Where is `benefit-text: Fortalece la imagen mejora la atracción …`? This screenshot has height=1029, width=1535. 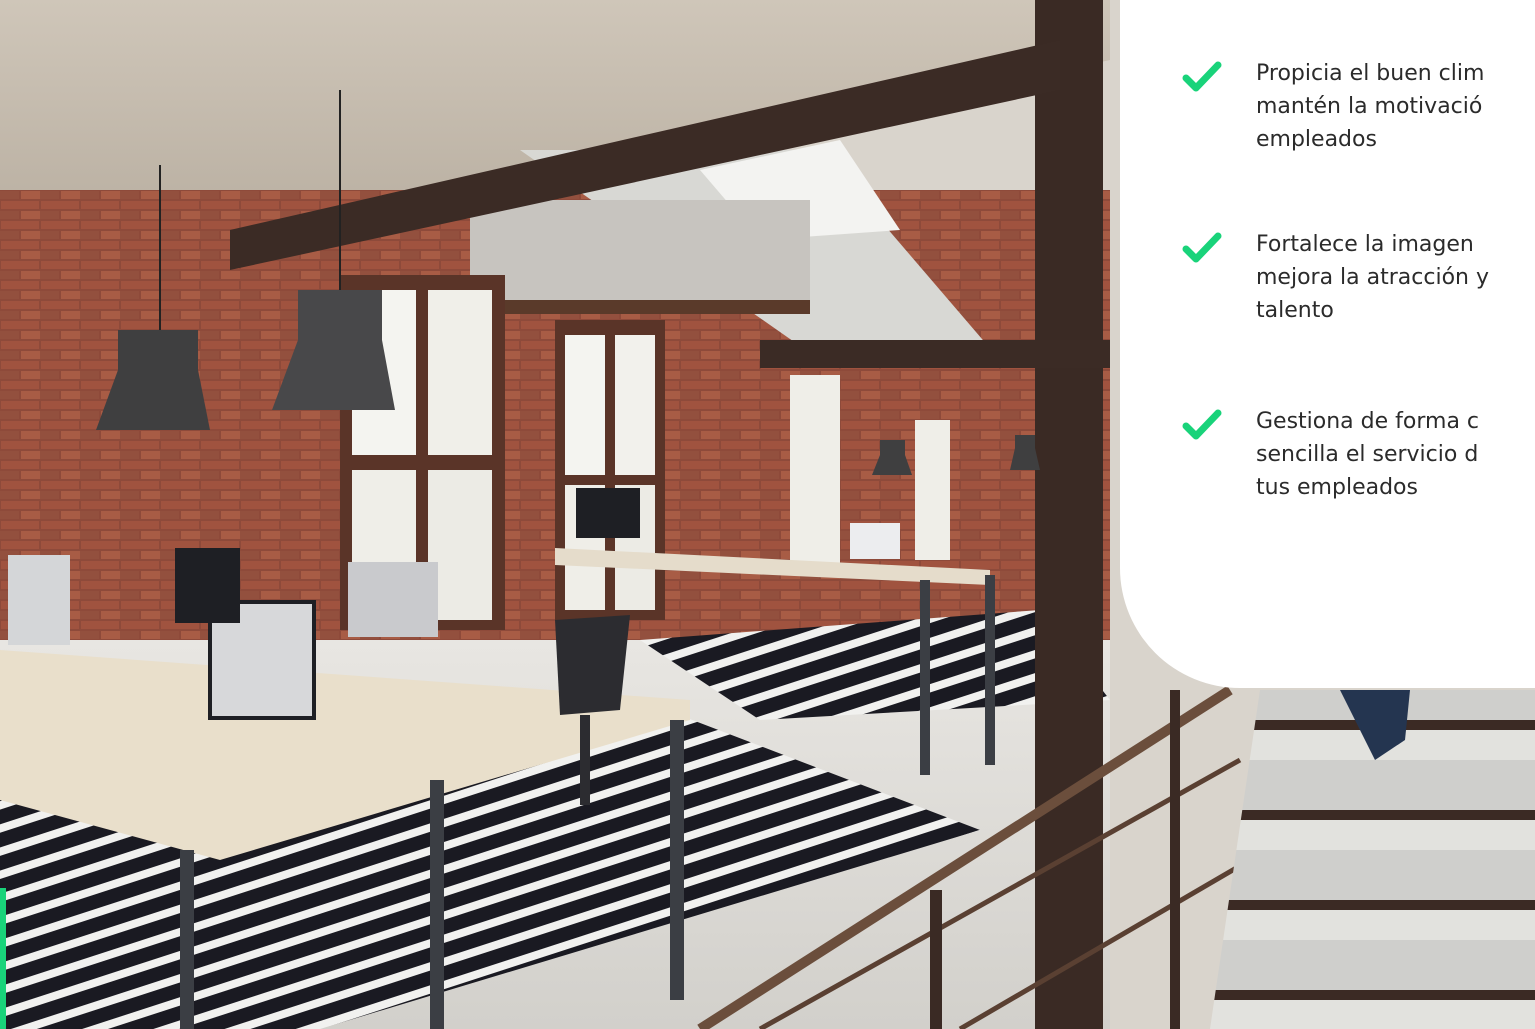 benefit-text: Fortalece la imagen mejora la atracción … is located at coordinates (1372, 277).